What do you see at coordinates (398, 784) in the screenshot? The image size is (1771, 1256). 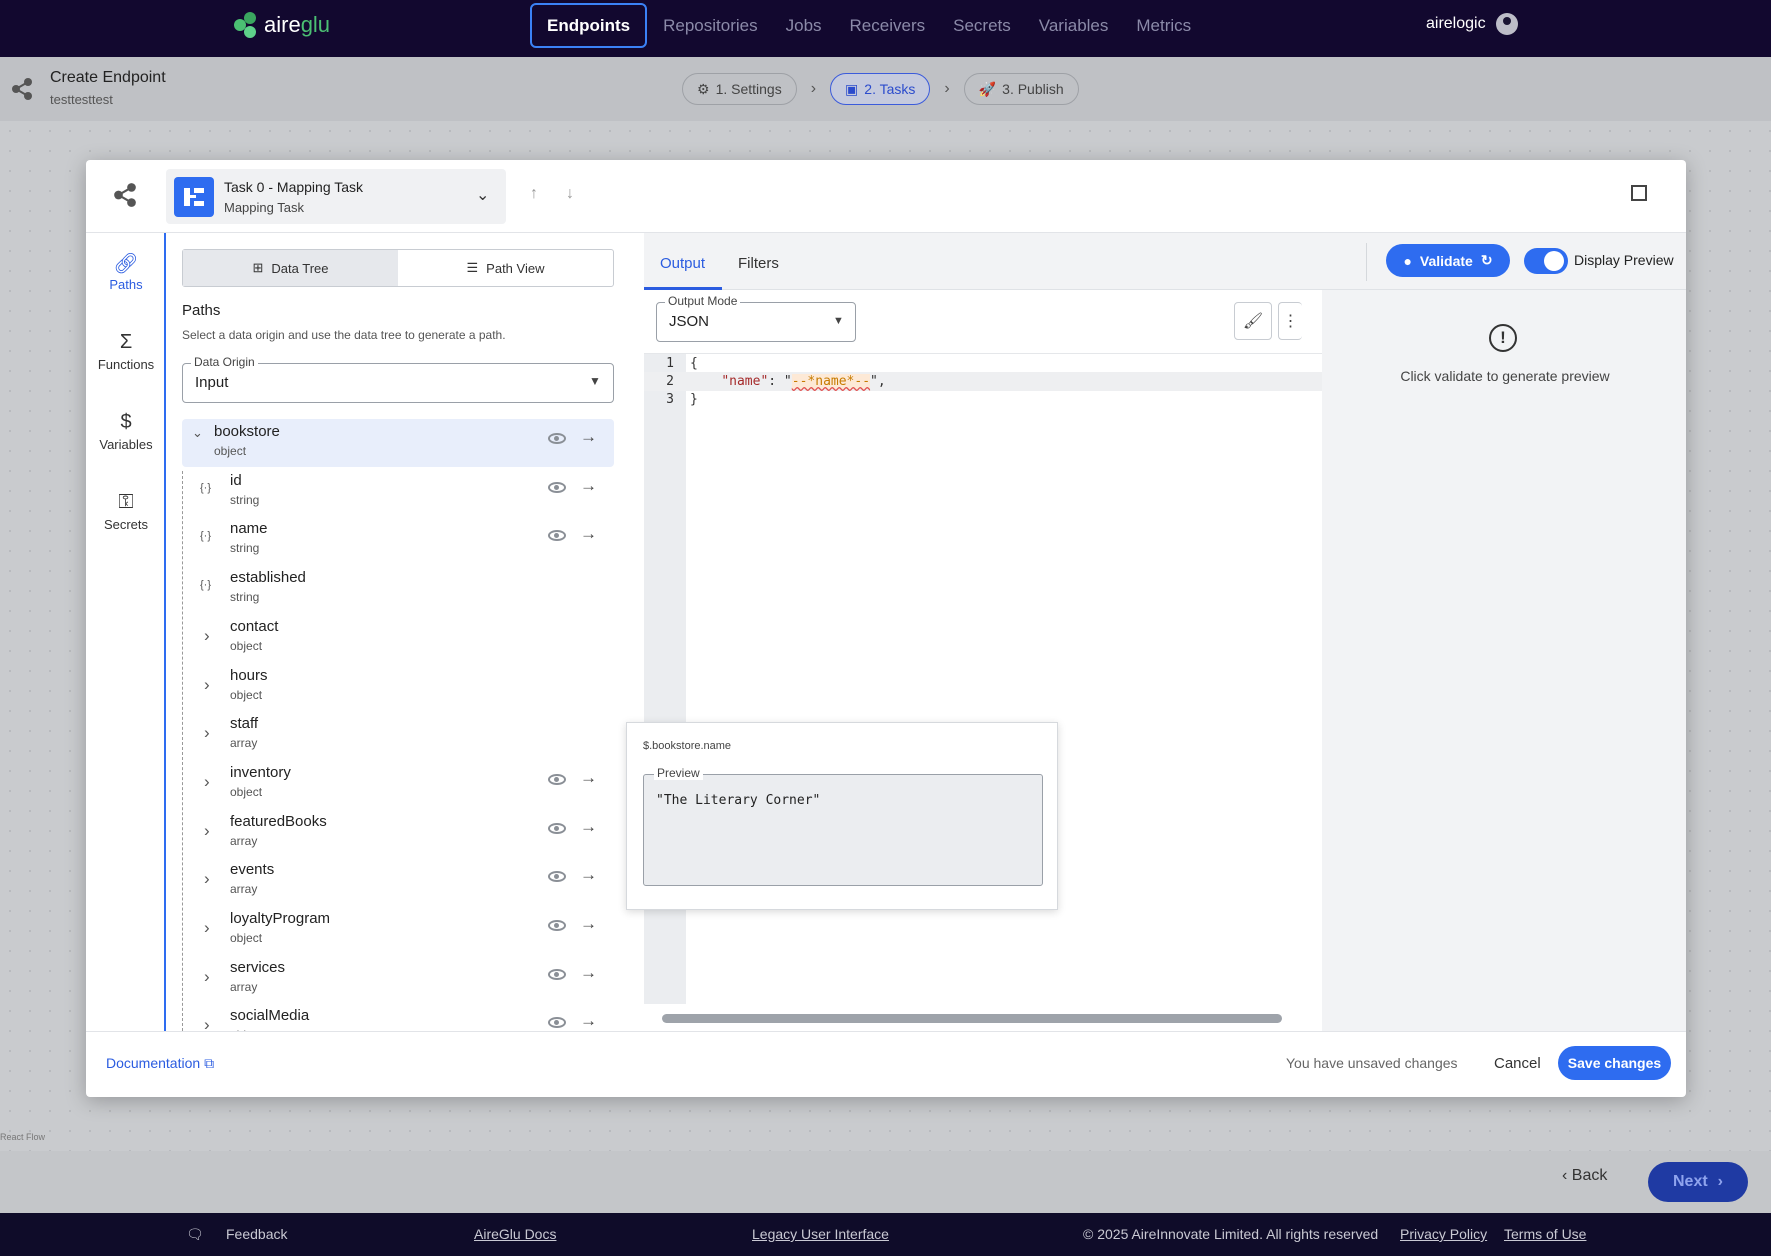 I see `tree-node: › inventory object →` at bounding box center [398, 784].